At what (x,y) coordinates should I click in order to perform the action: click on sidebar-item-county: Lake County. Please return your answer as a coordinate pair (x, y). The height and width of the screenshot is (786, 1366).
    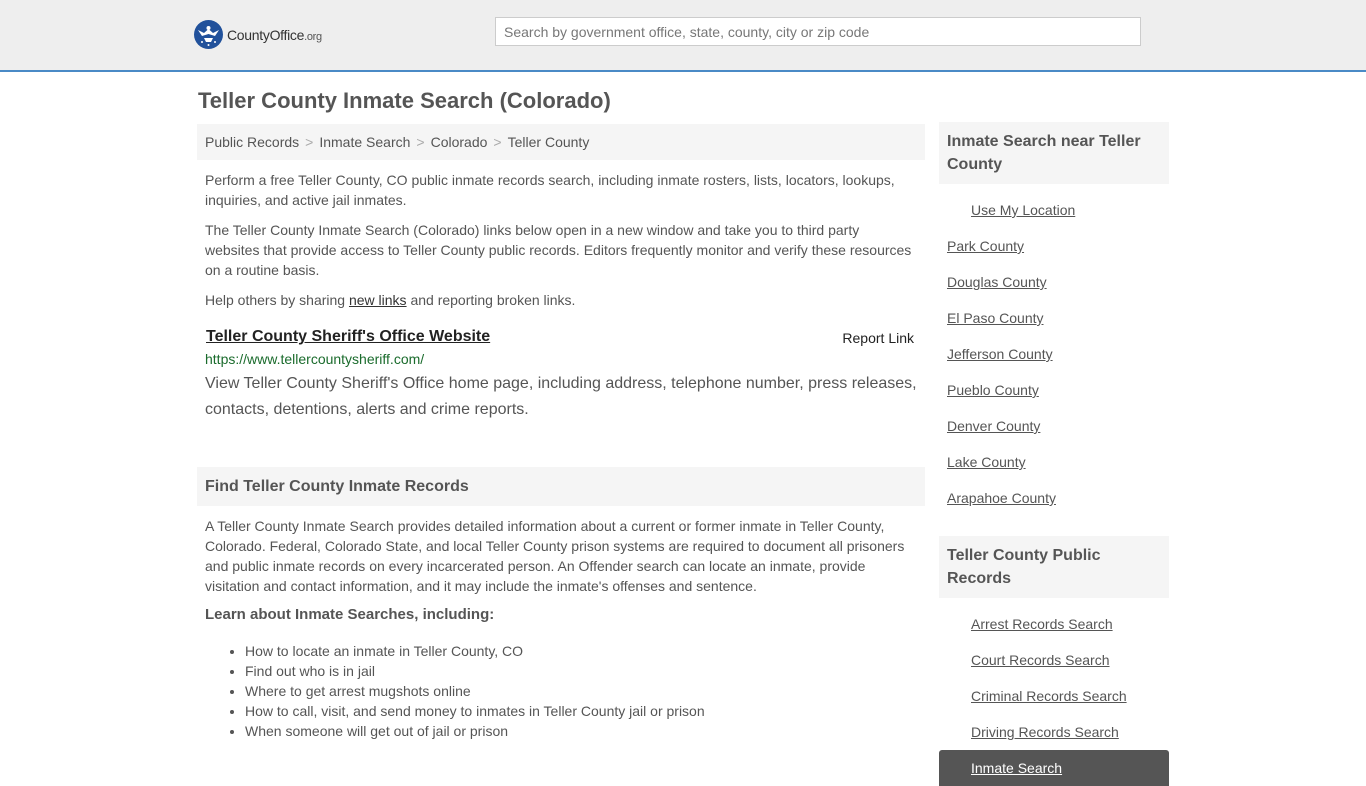
    Looking at the image, I should click on (1054, 462).